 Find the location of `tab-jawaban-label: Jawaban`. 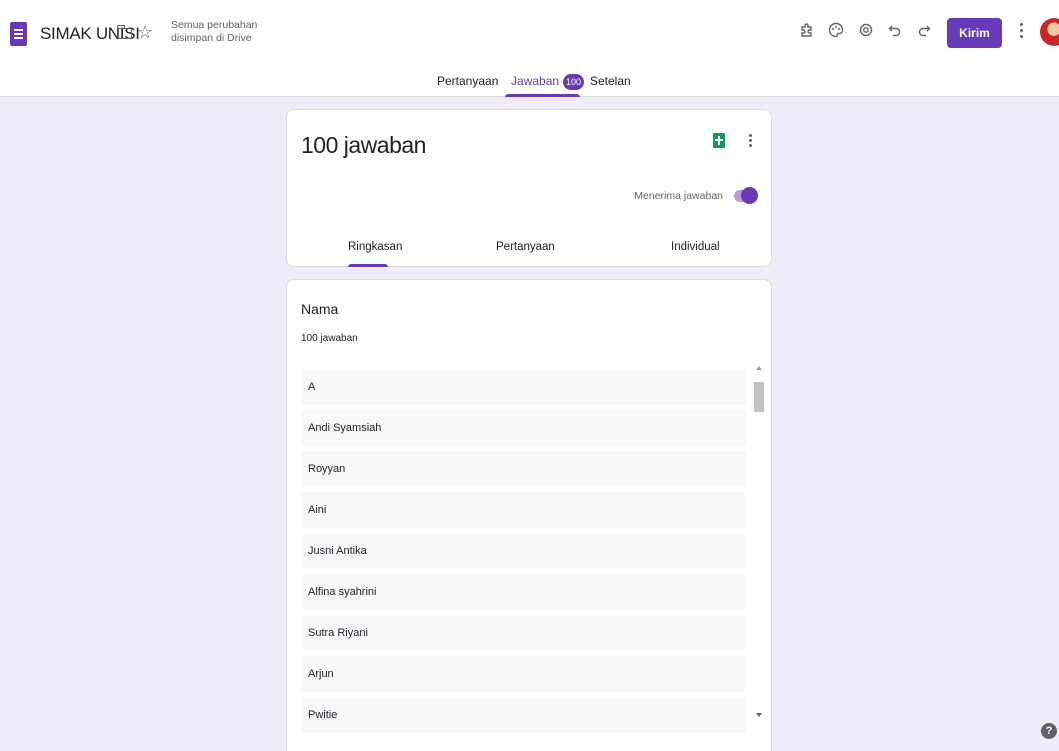

tab-jawaban-label: Jawaban is located at coordinates (535, 81).